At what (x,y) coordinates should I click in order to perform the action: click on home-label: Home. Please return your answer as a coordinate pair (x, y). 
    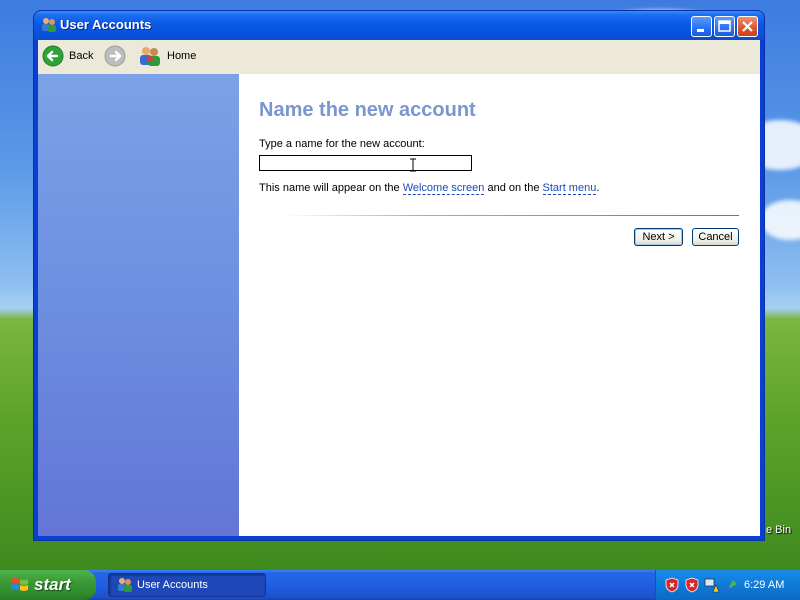
    Looking at the image, I should click on (182, 56).